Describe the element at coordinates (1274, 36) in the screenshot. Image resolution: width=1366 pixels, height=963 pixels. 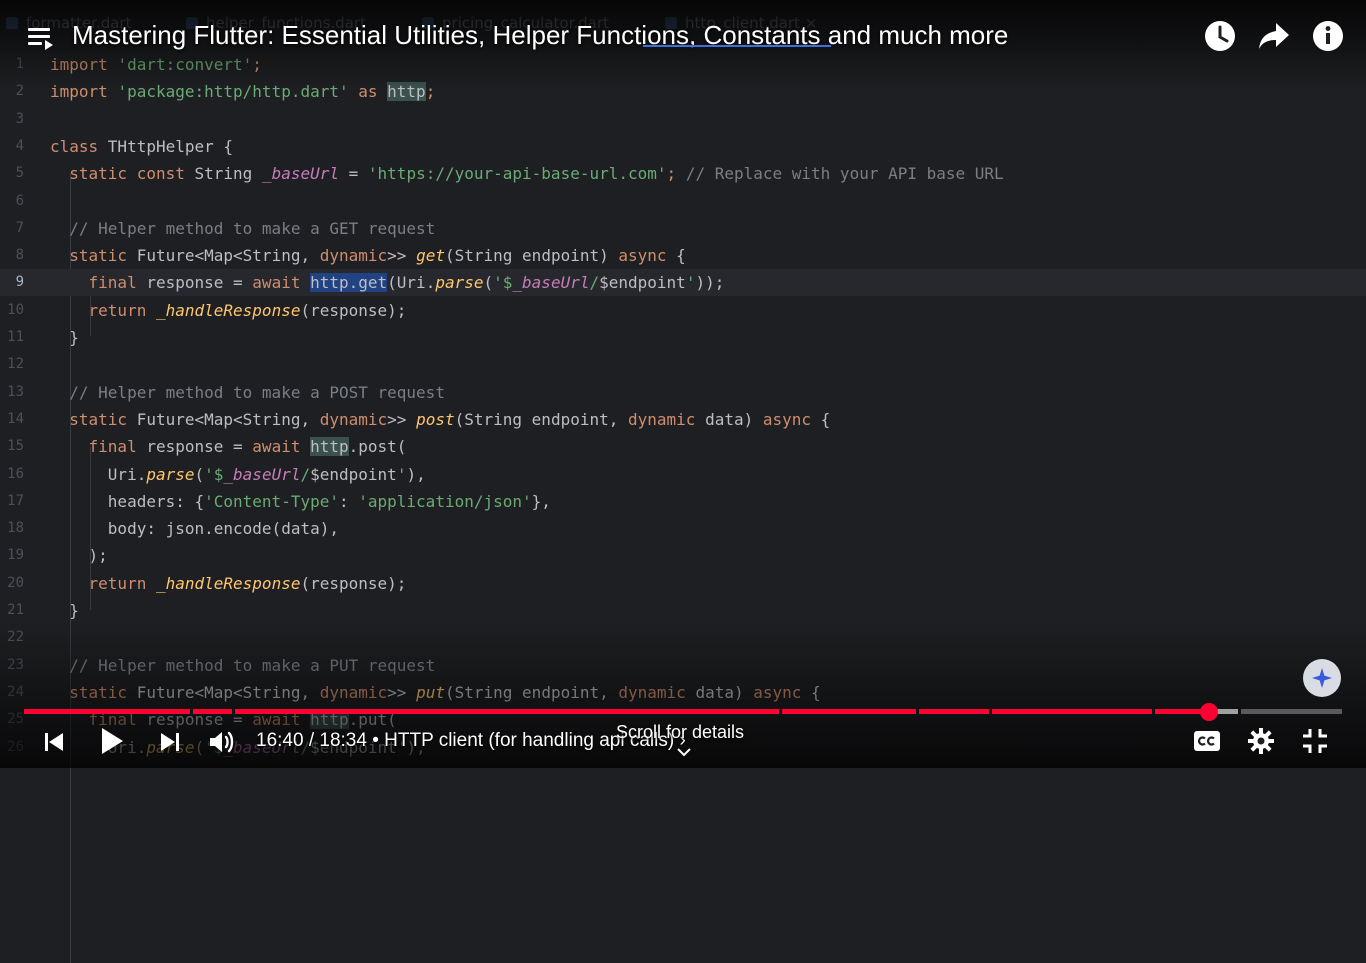
I see `share-button` at that location.